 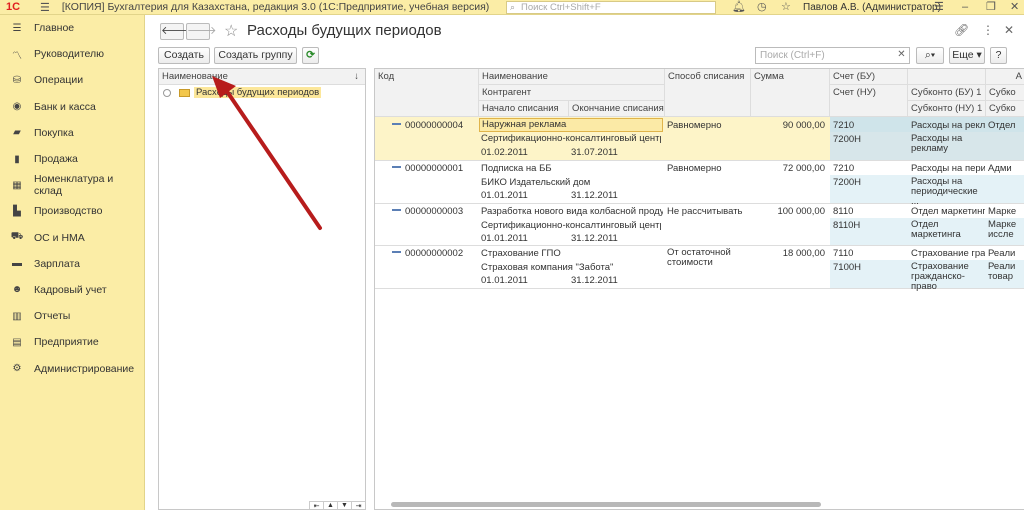 What do you see at coordinates (72, 133) in the screenshot?
I see `sidebar-item-purchase: ▰ Покупка` at bounding box center [72, 133].